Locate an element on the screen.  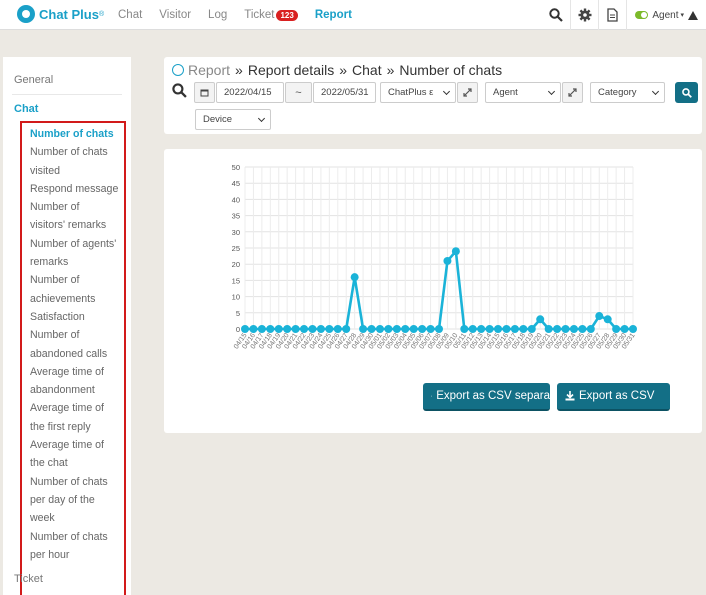
nav-report: Report is located at coordinates (333, 15).